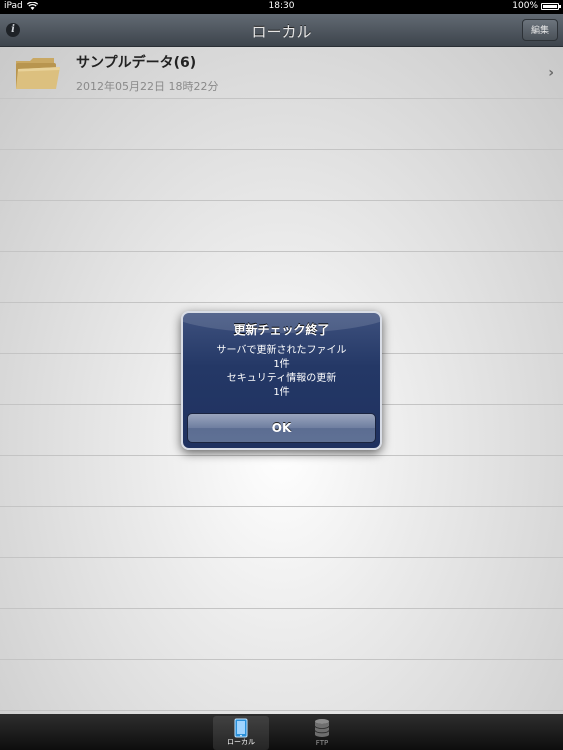  Describe the element at coordinates (281, 428) in the screenshot. I see `ok-button: OK` at that location.